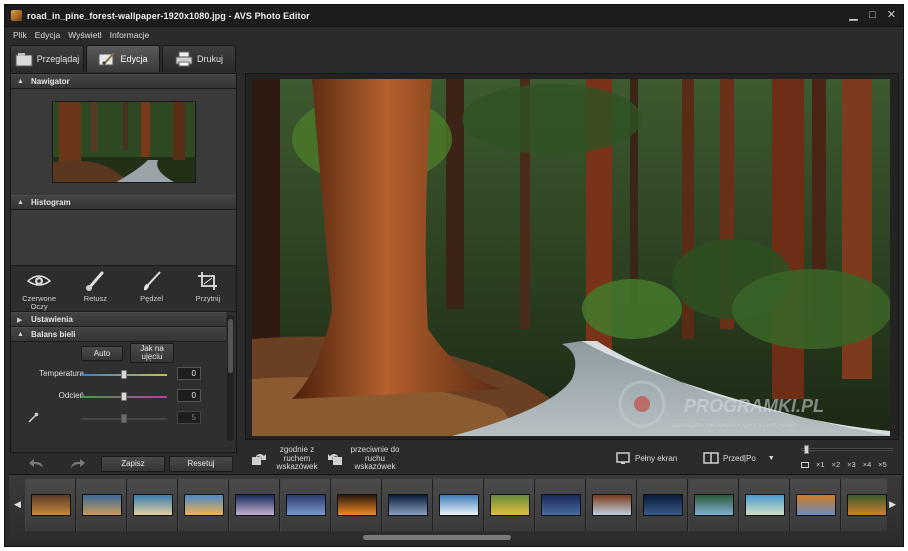 The height and width of the screenshot is (551, 908). Describe the element at coordinates (123, 142) in the screenshot. I see `navigator-thumbnail` at that location.